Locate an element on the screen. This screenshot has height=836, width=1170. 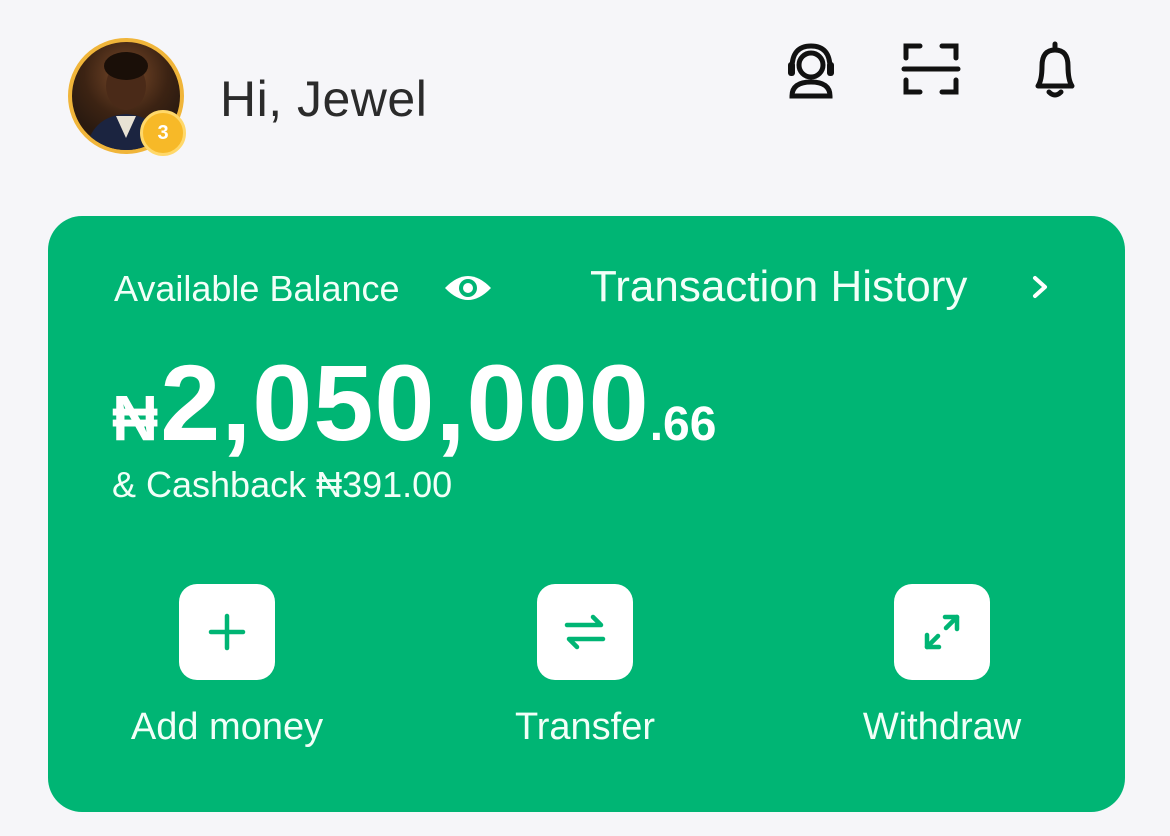
scan-icon is located at coordinates (931, 69).